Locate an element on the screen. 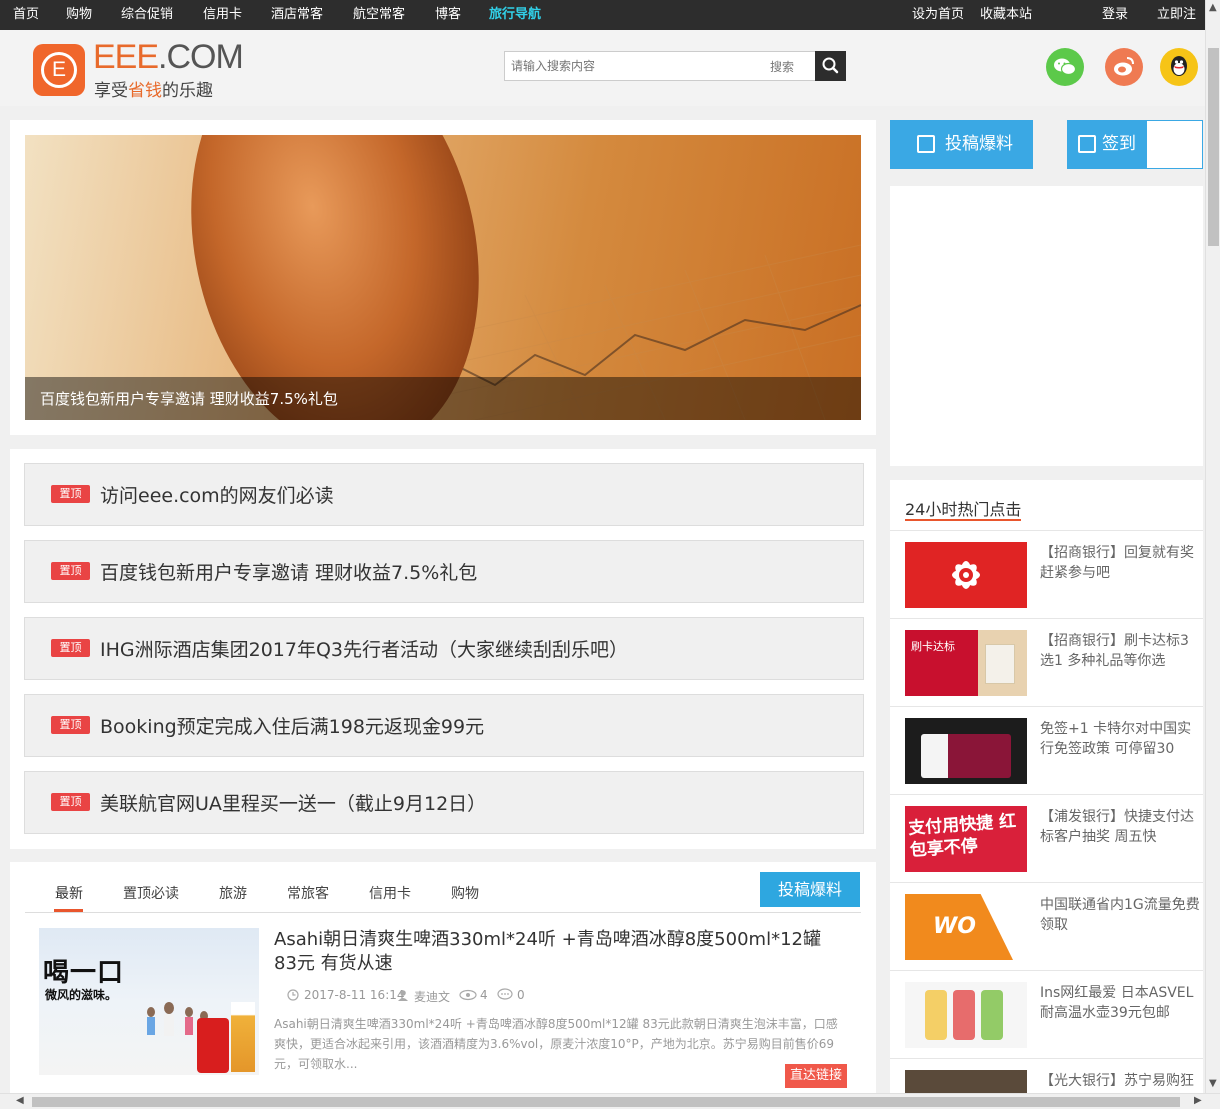 The width and height of the screenshot is (1220, 1109). qq-icon is located at coordinates (1179, 67).